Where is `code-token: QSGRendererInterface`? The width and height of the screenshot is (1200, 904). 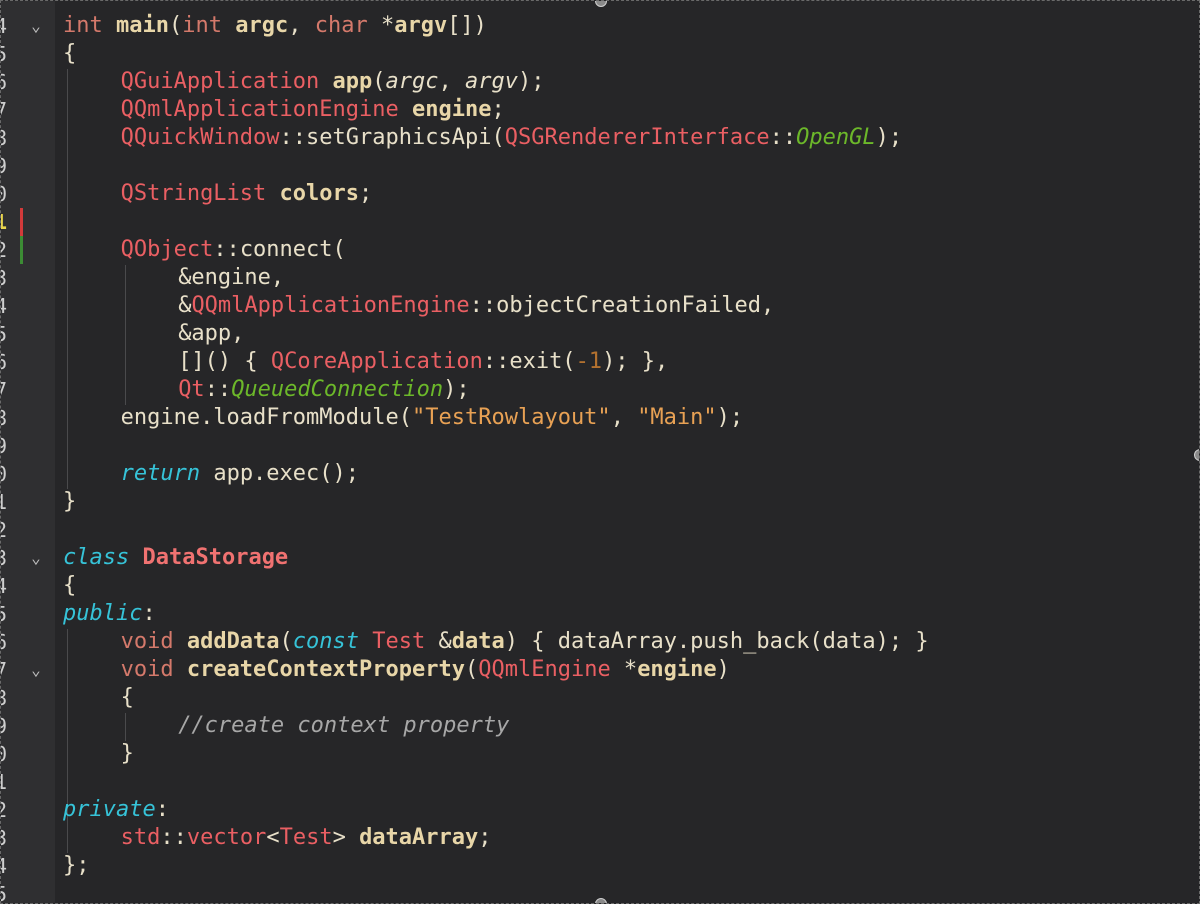 code-token: QSGRendererInterface is located at coordinates (637, 137).